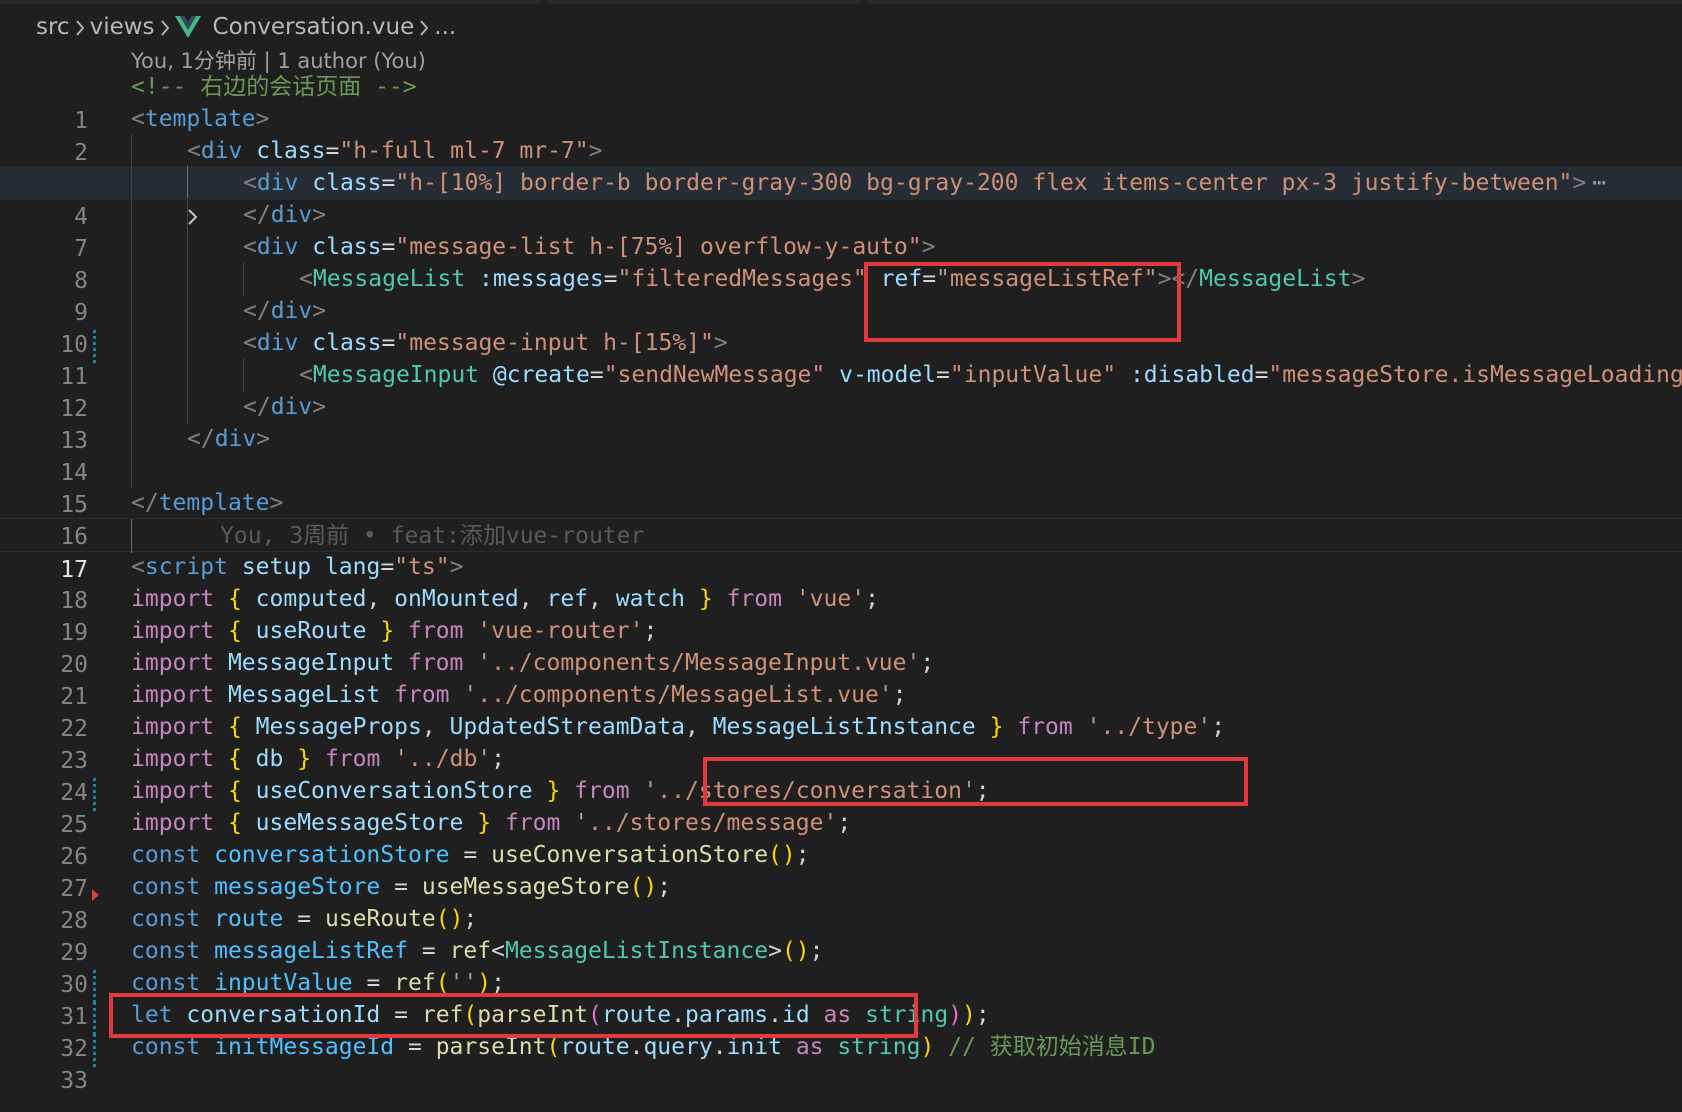 The width and height of the screenshot is (1682, 1112). What do you see at coordinates (841, 582) in the screenshot?
I see `code-line: 18 <script setup lang="ts">` at bounding box center [841, 582].